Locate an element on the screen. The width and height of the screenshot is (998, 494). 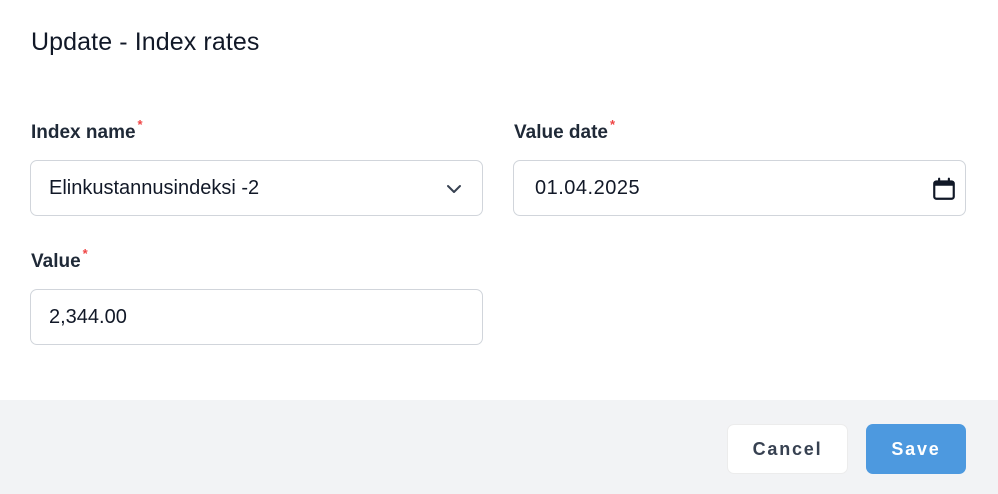
value-date-label: Value date * is located at coordinates (564, 130).